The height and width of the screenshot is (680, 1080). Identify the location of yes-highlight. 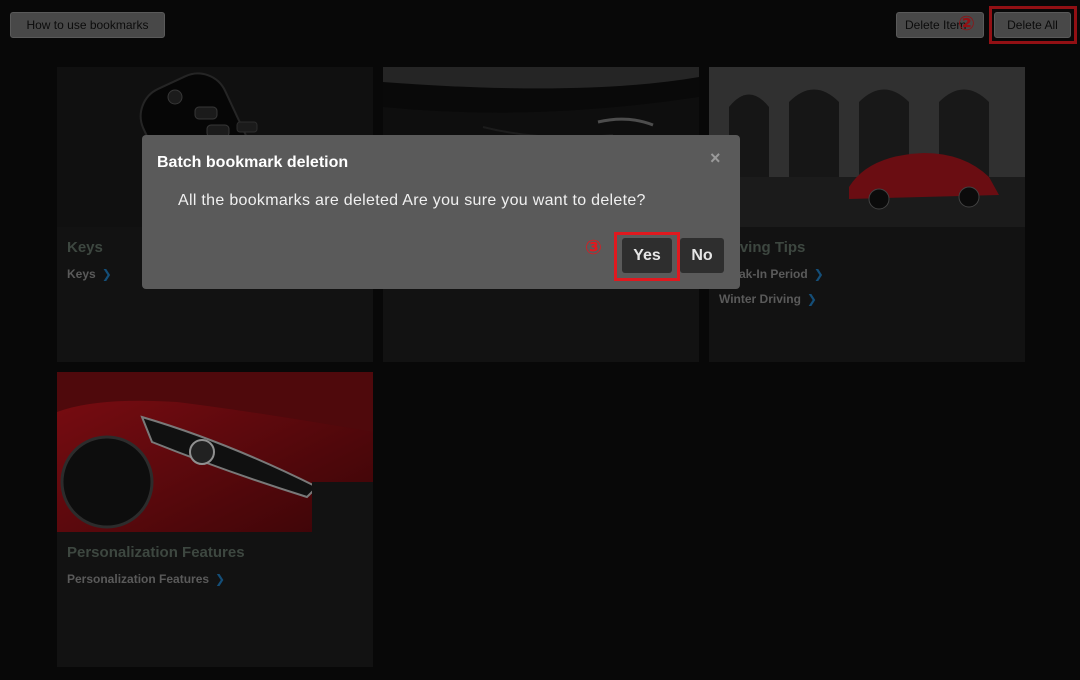
(647, 256).